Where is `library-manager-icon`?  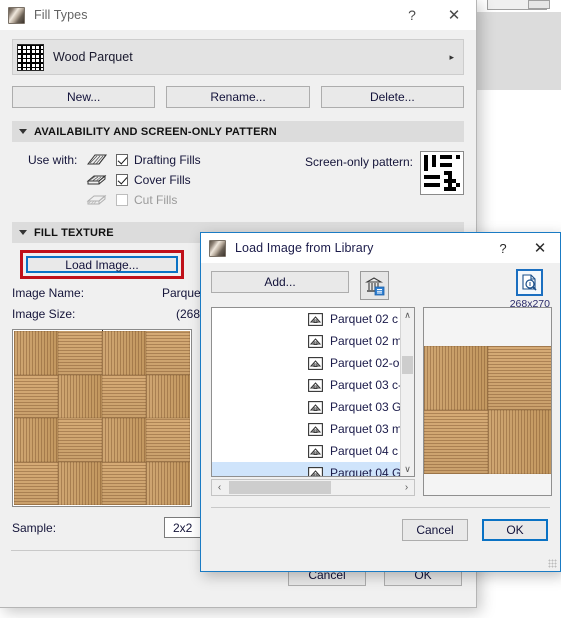 library-manager-icon is located at coordinates (374, 285).